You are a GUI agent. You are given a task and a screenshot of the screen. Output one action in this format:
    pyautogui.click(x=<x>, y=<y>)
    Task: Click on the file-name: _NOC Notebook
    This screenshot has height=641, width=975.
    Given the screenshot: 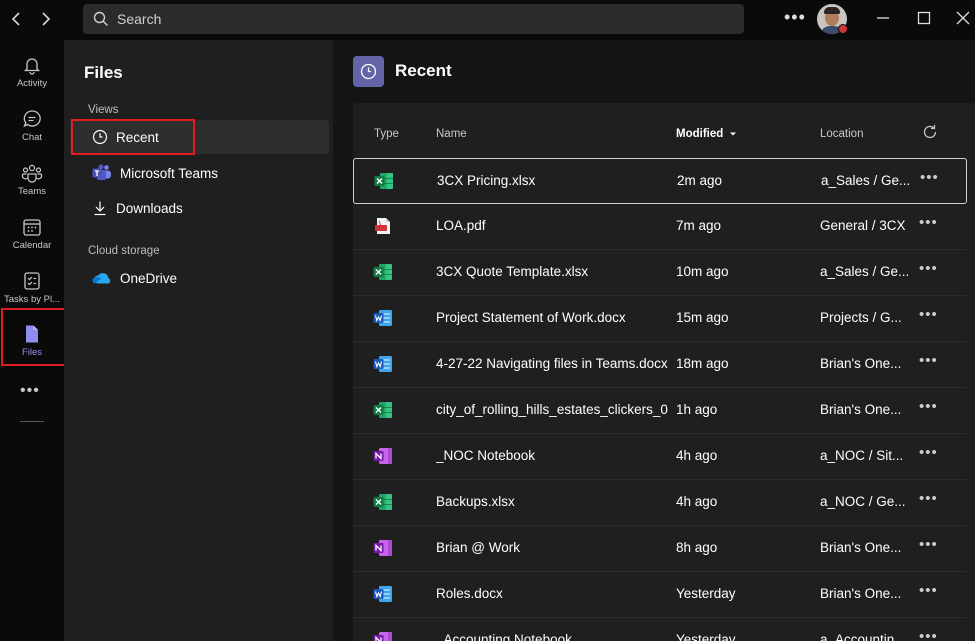 What is the action you would take?
    pyautogui.click(x=552, y=455)
    